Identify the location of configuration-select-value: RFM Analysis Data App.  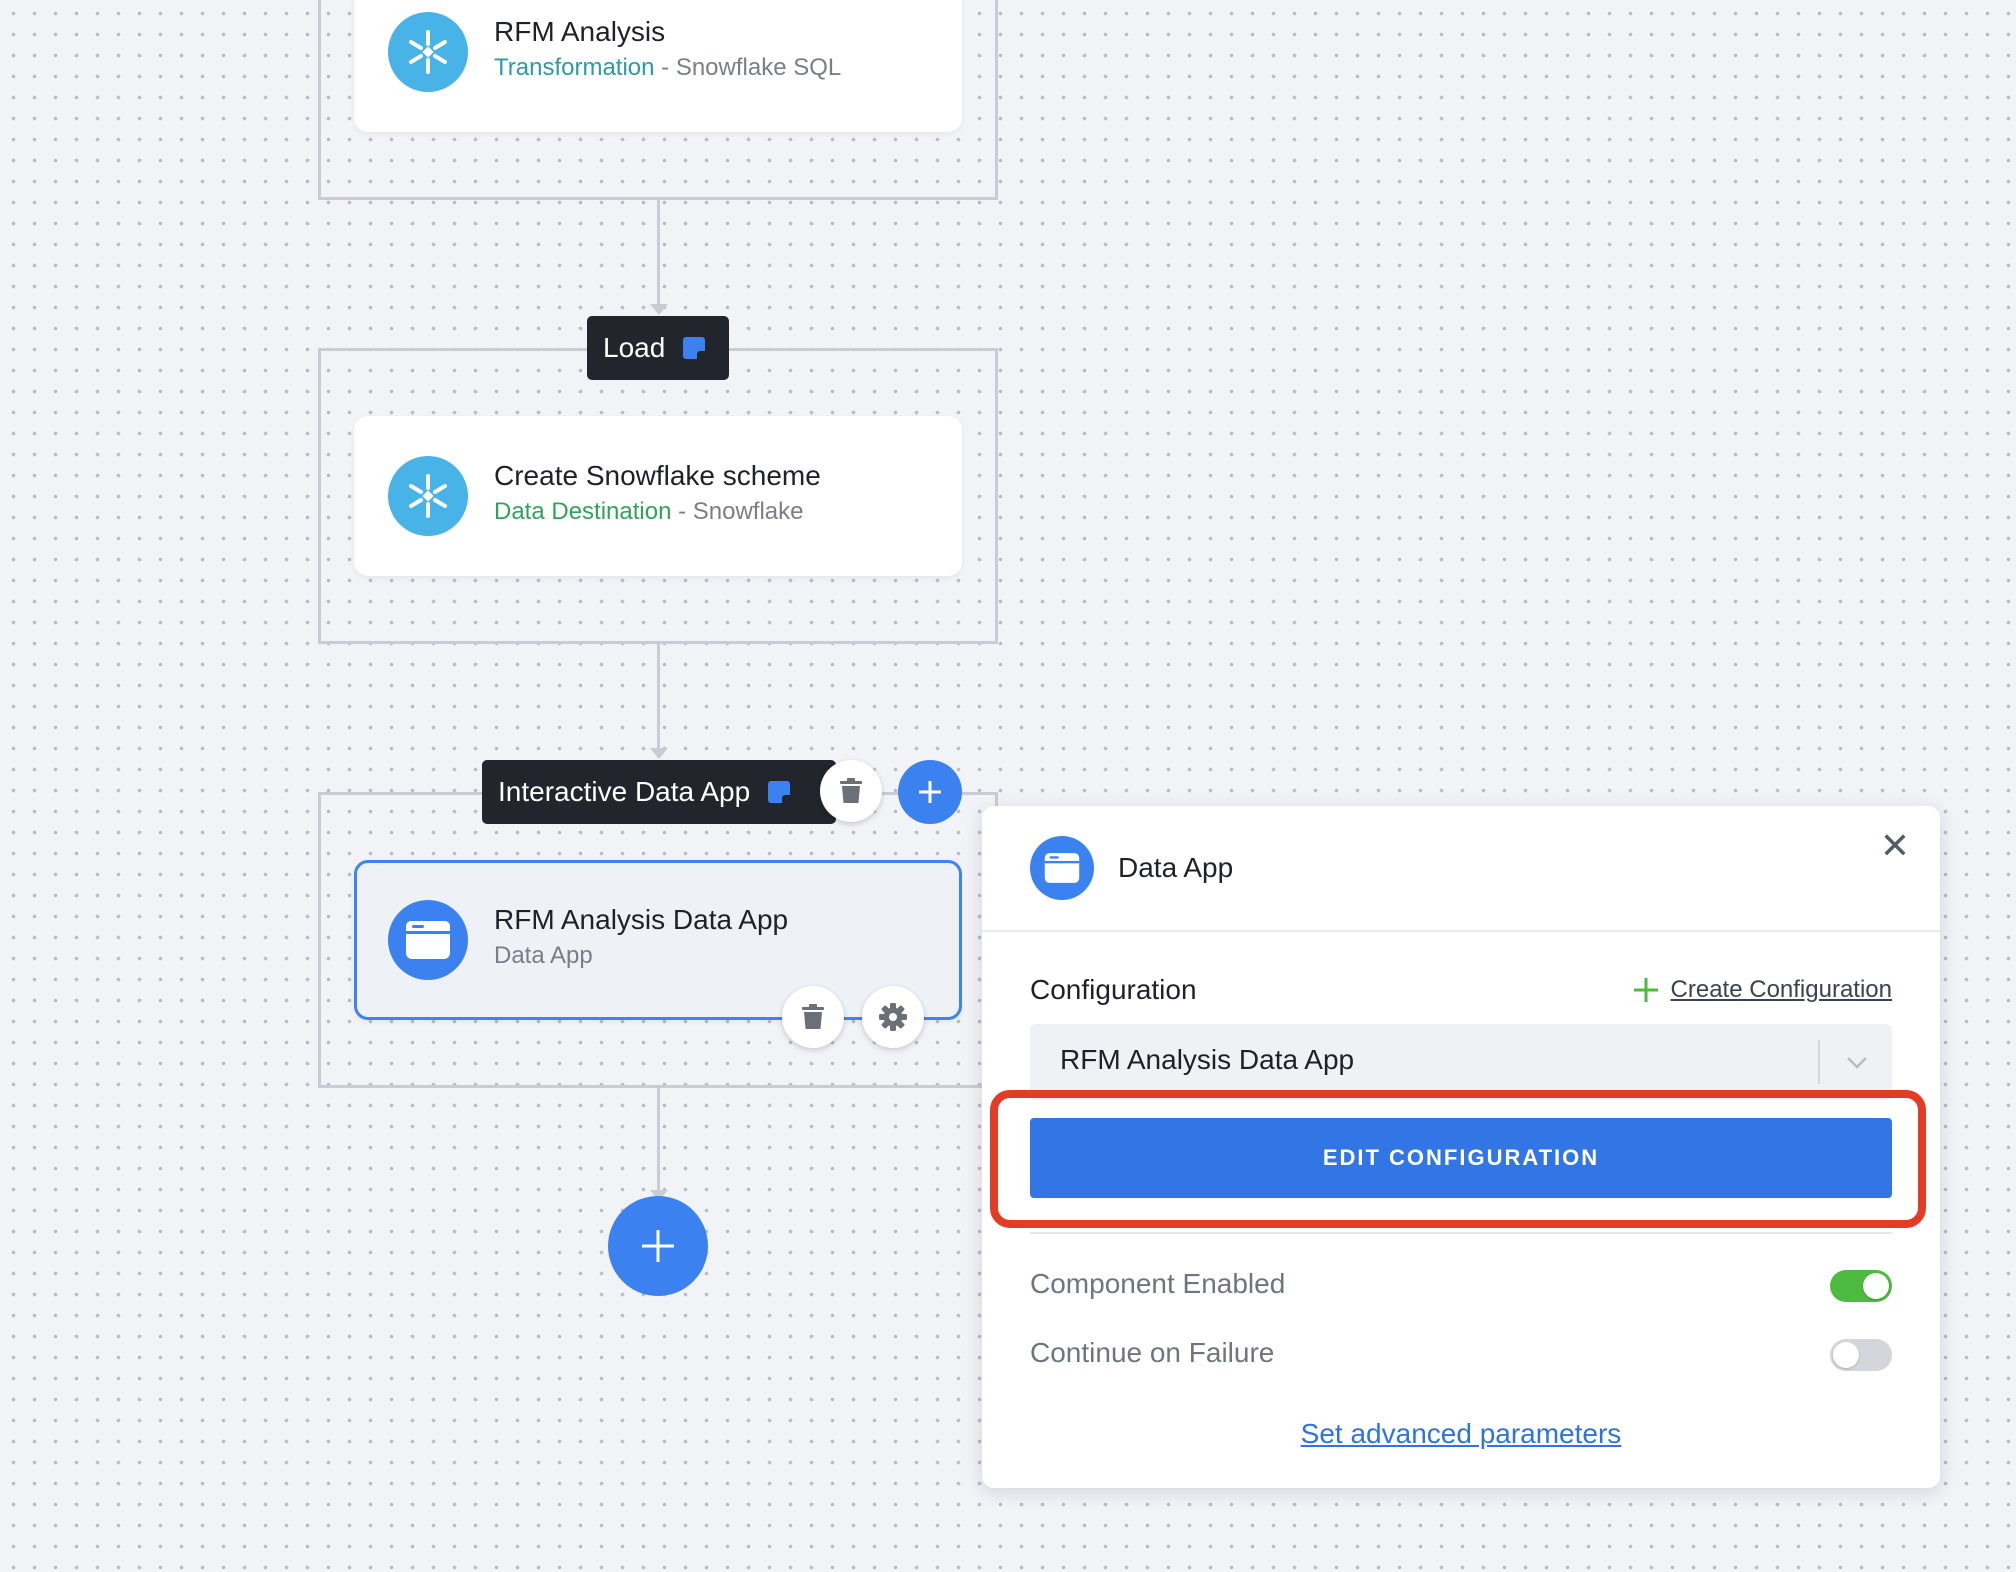
(1207, 1059).